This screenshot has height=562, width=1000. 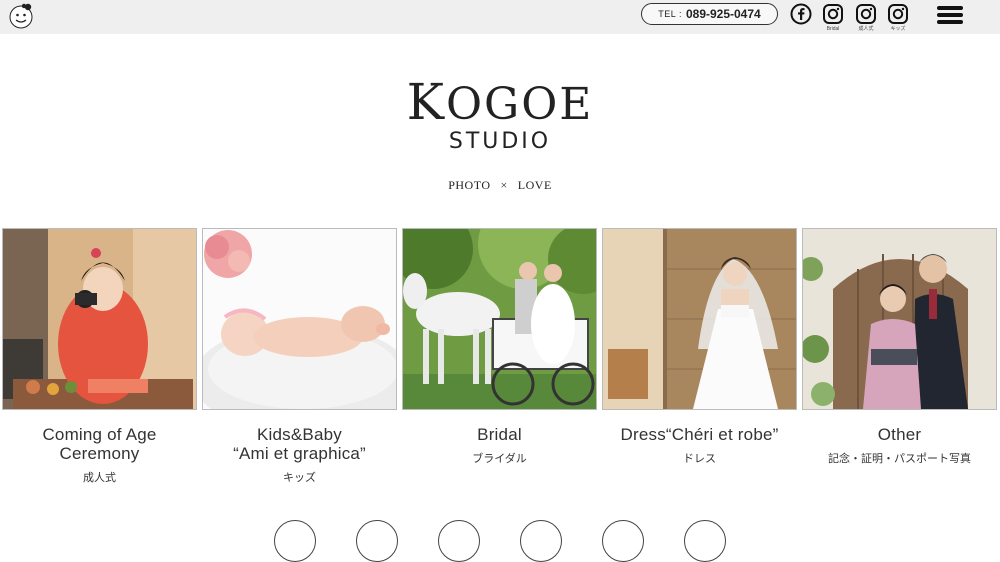 What do you see at coordinates (899, 319) in the screenshot?
I see `other-photo` at bounding box center [899, 319].